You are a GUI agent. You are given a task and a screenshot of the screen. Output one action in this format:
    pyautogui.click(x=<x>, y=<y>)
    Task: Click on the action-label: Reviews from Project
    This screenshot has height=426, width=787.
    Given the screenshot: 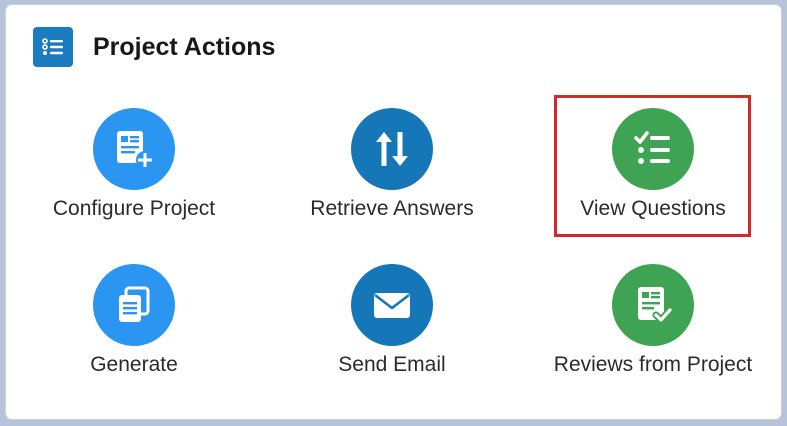 What is the action you would take?
    pyautogui.click(x=653, y=364)
    